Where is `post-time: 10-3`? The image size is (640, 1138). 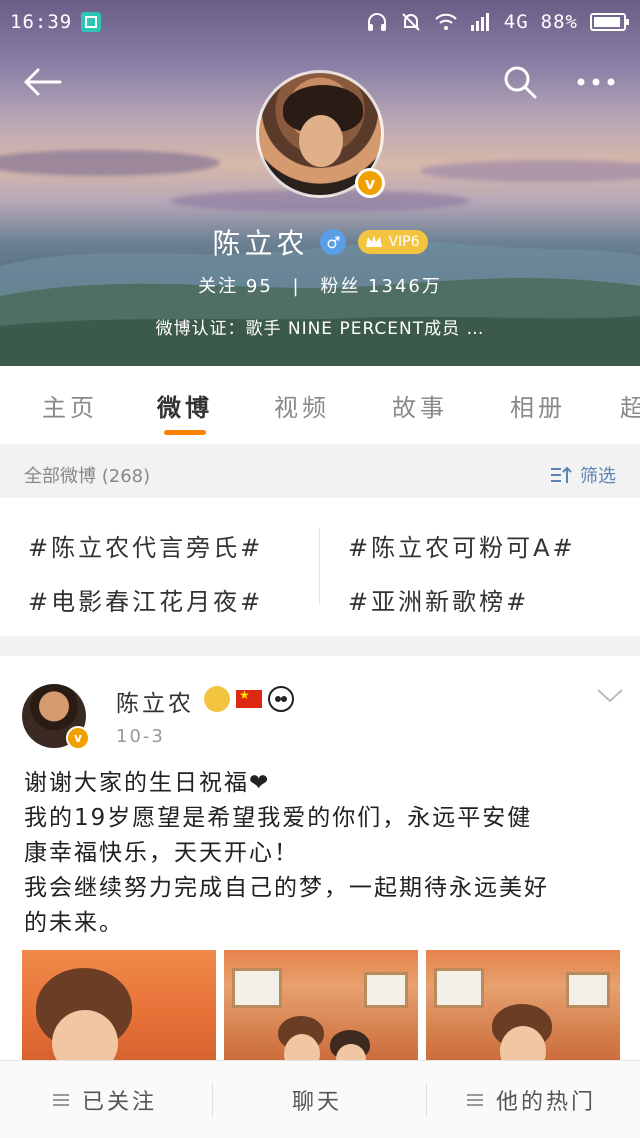 post-time: 10-3 is located at coordinates (140, 736).